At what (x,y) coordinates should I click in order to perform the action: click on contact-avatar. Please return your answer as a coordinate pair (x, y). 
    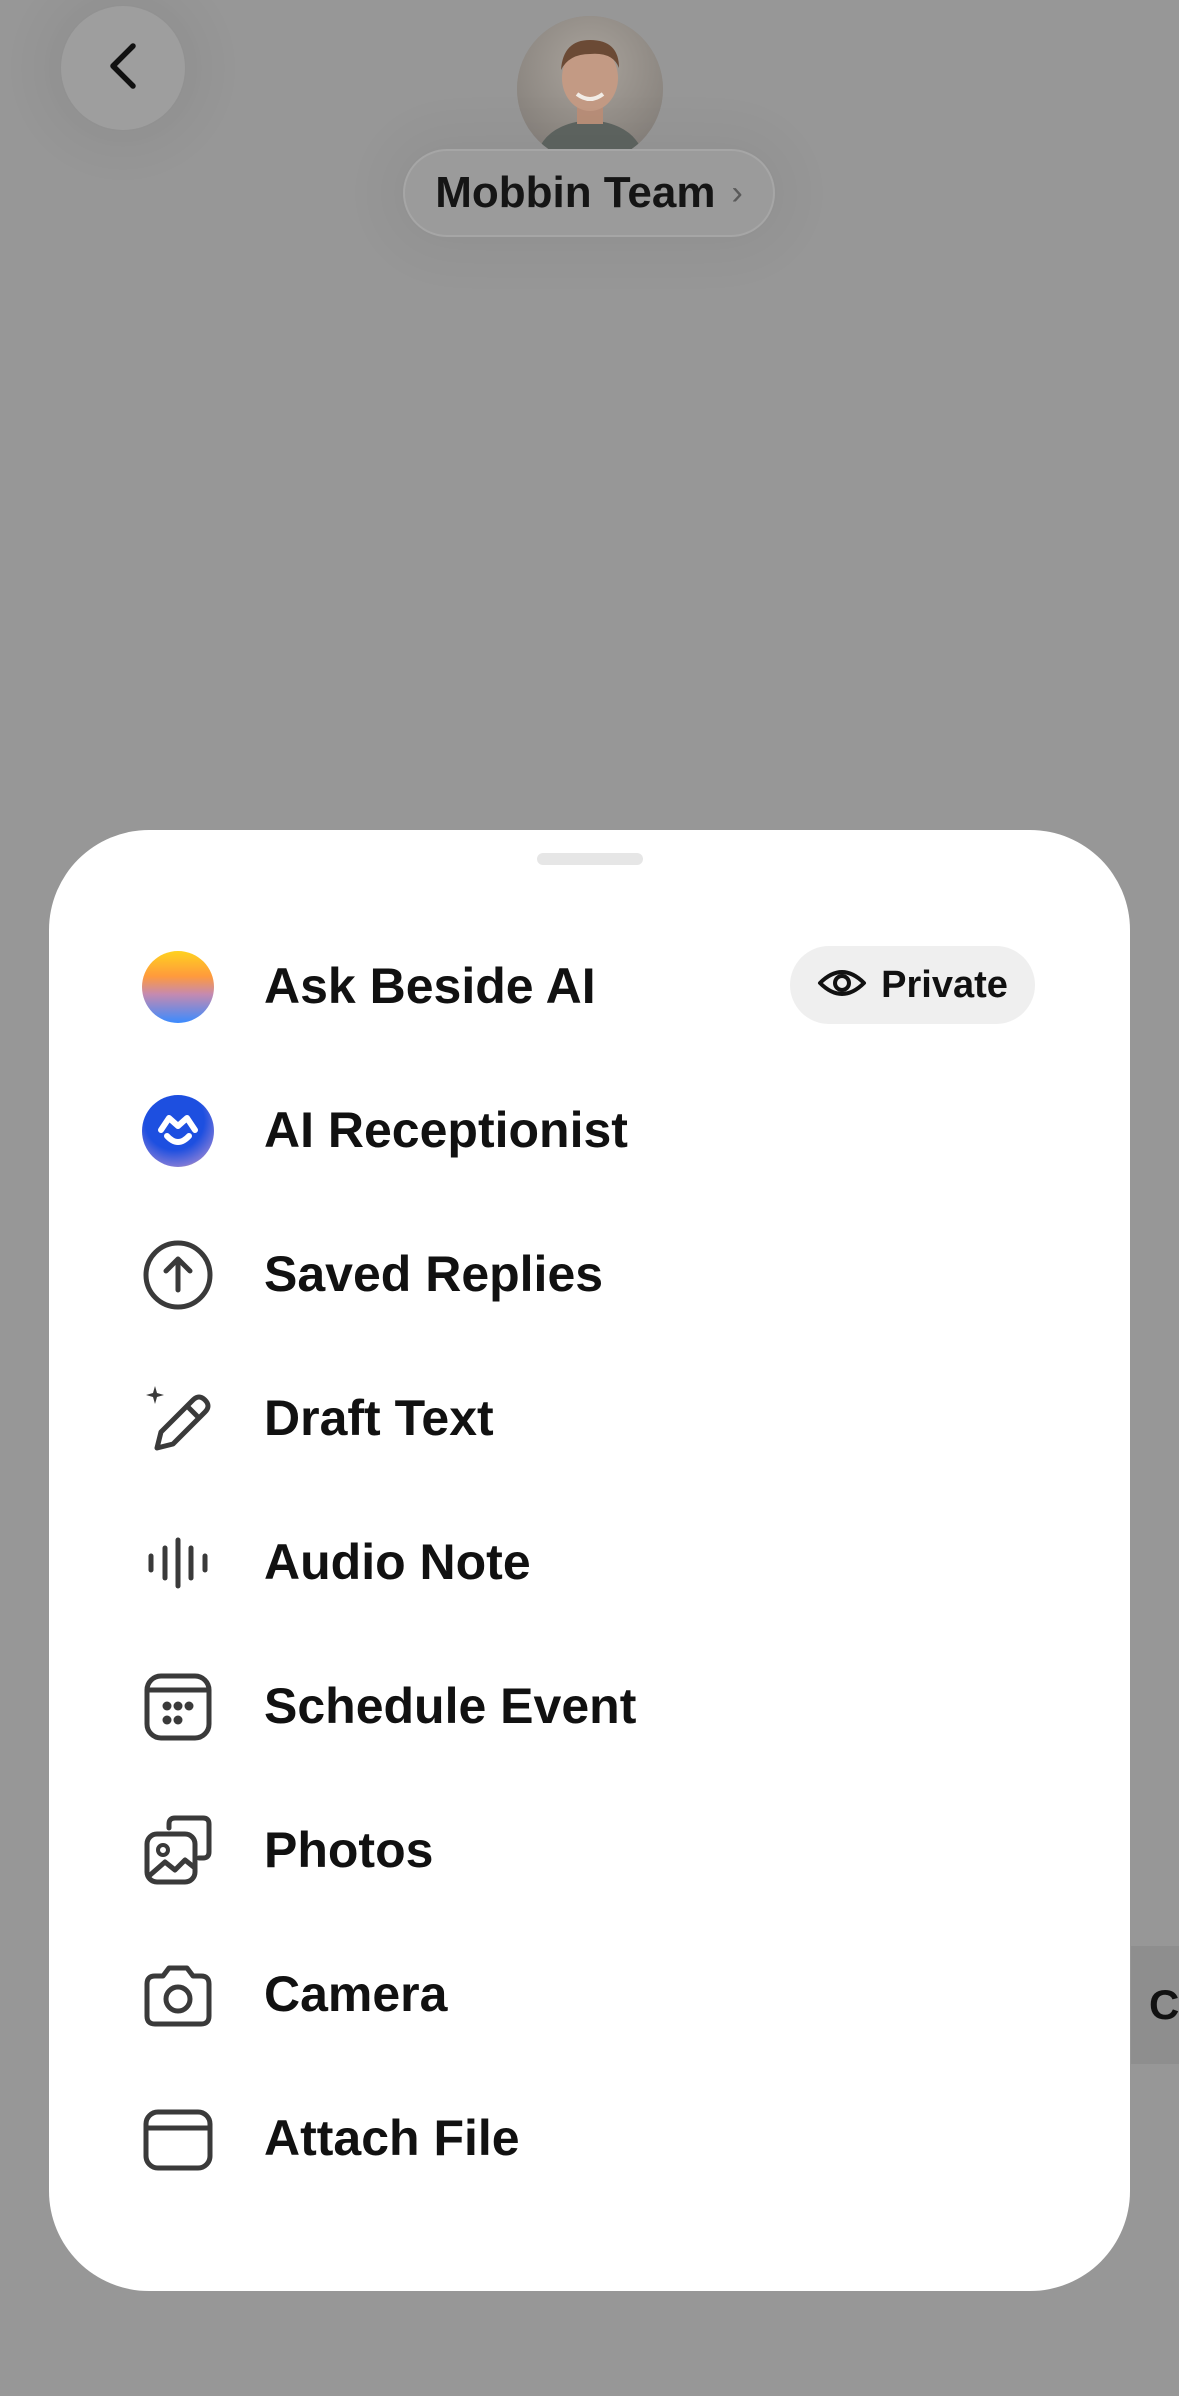
    Looking at the image, I should click on (590, 89).